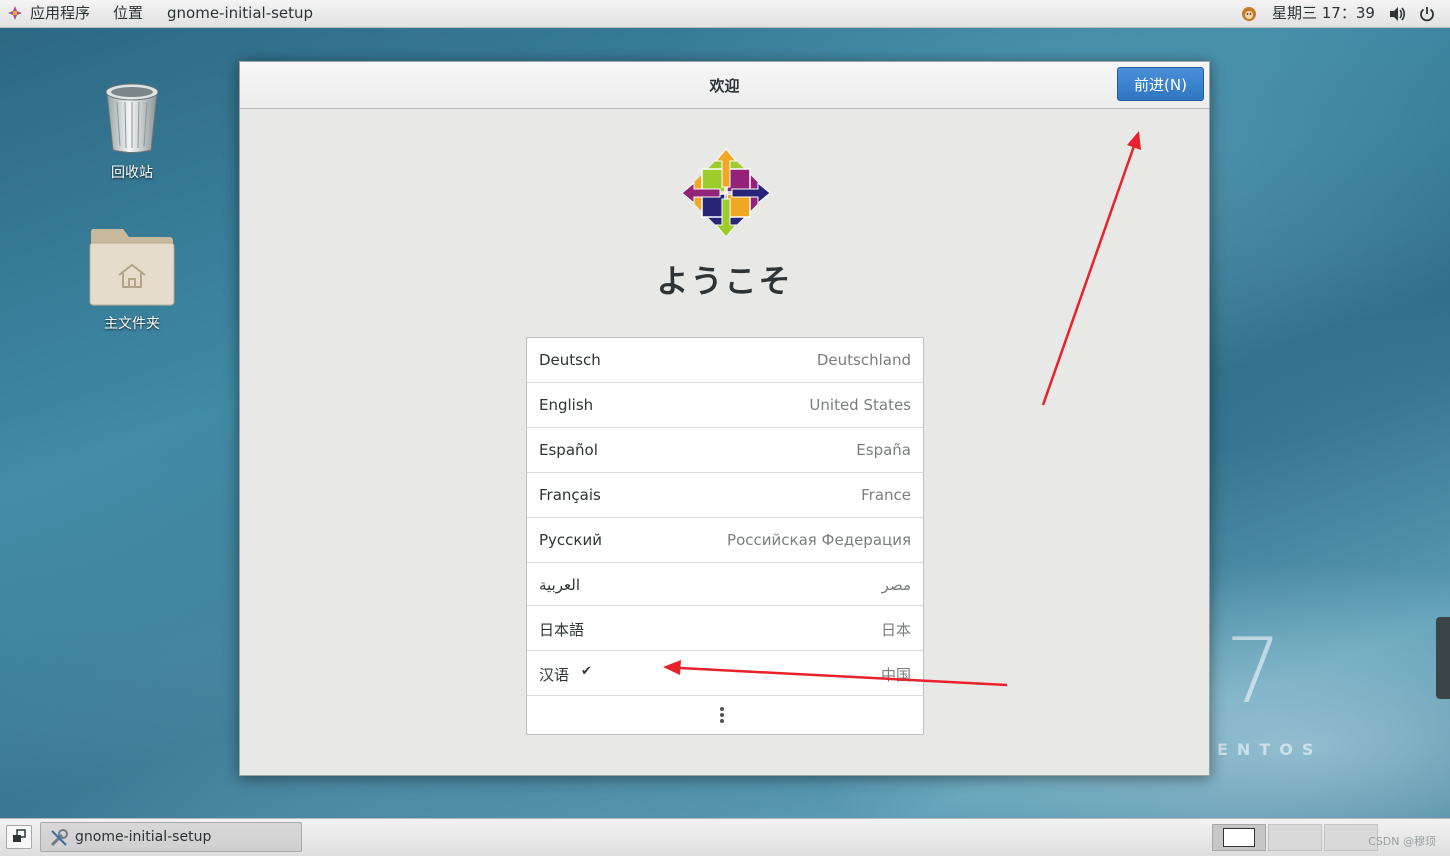 The height and width of the screenshot is (856, 1450). Describe the element at coordinates (725, 495) in the screenshot. I see `language-row-francais: Français France` at that location.